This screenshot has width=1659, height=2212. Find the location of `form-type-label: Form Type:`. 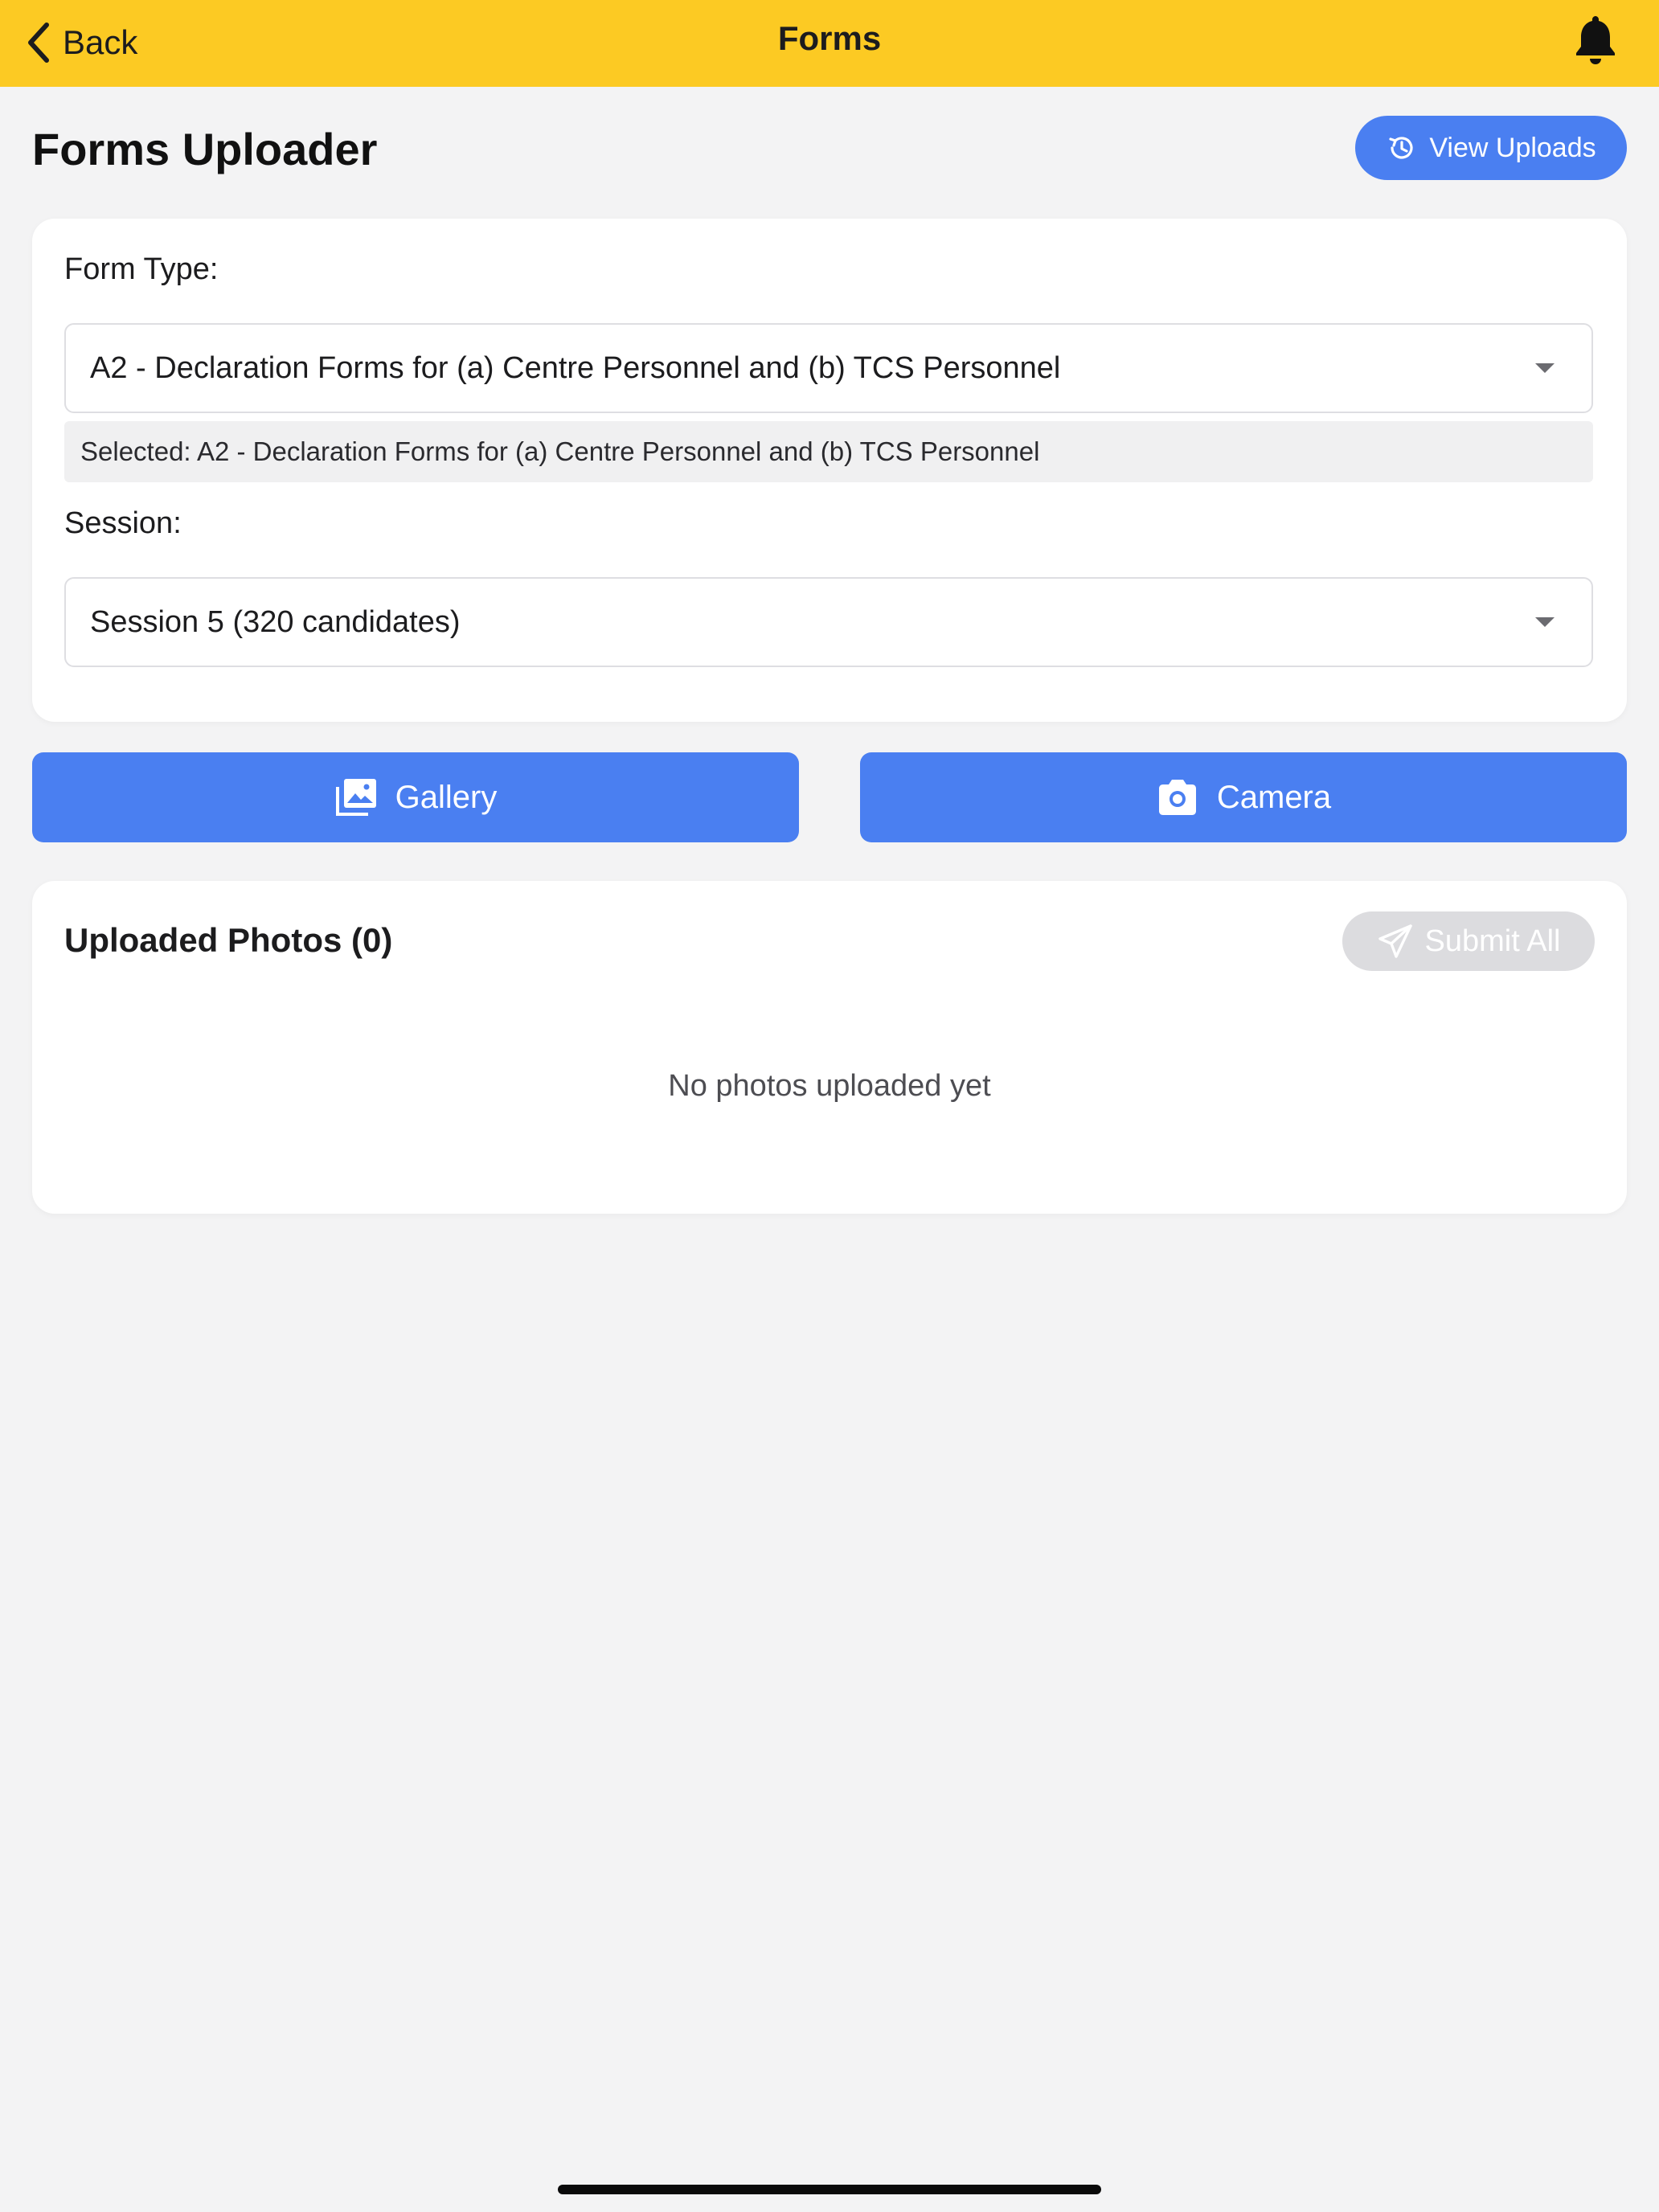

form-type-label: Form Type: is located at coordinates (141, 269).